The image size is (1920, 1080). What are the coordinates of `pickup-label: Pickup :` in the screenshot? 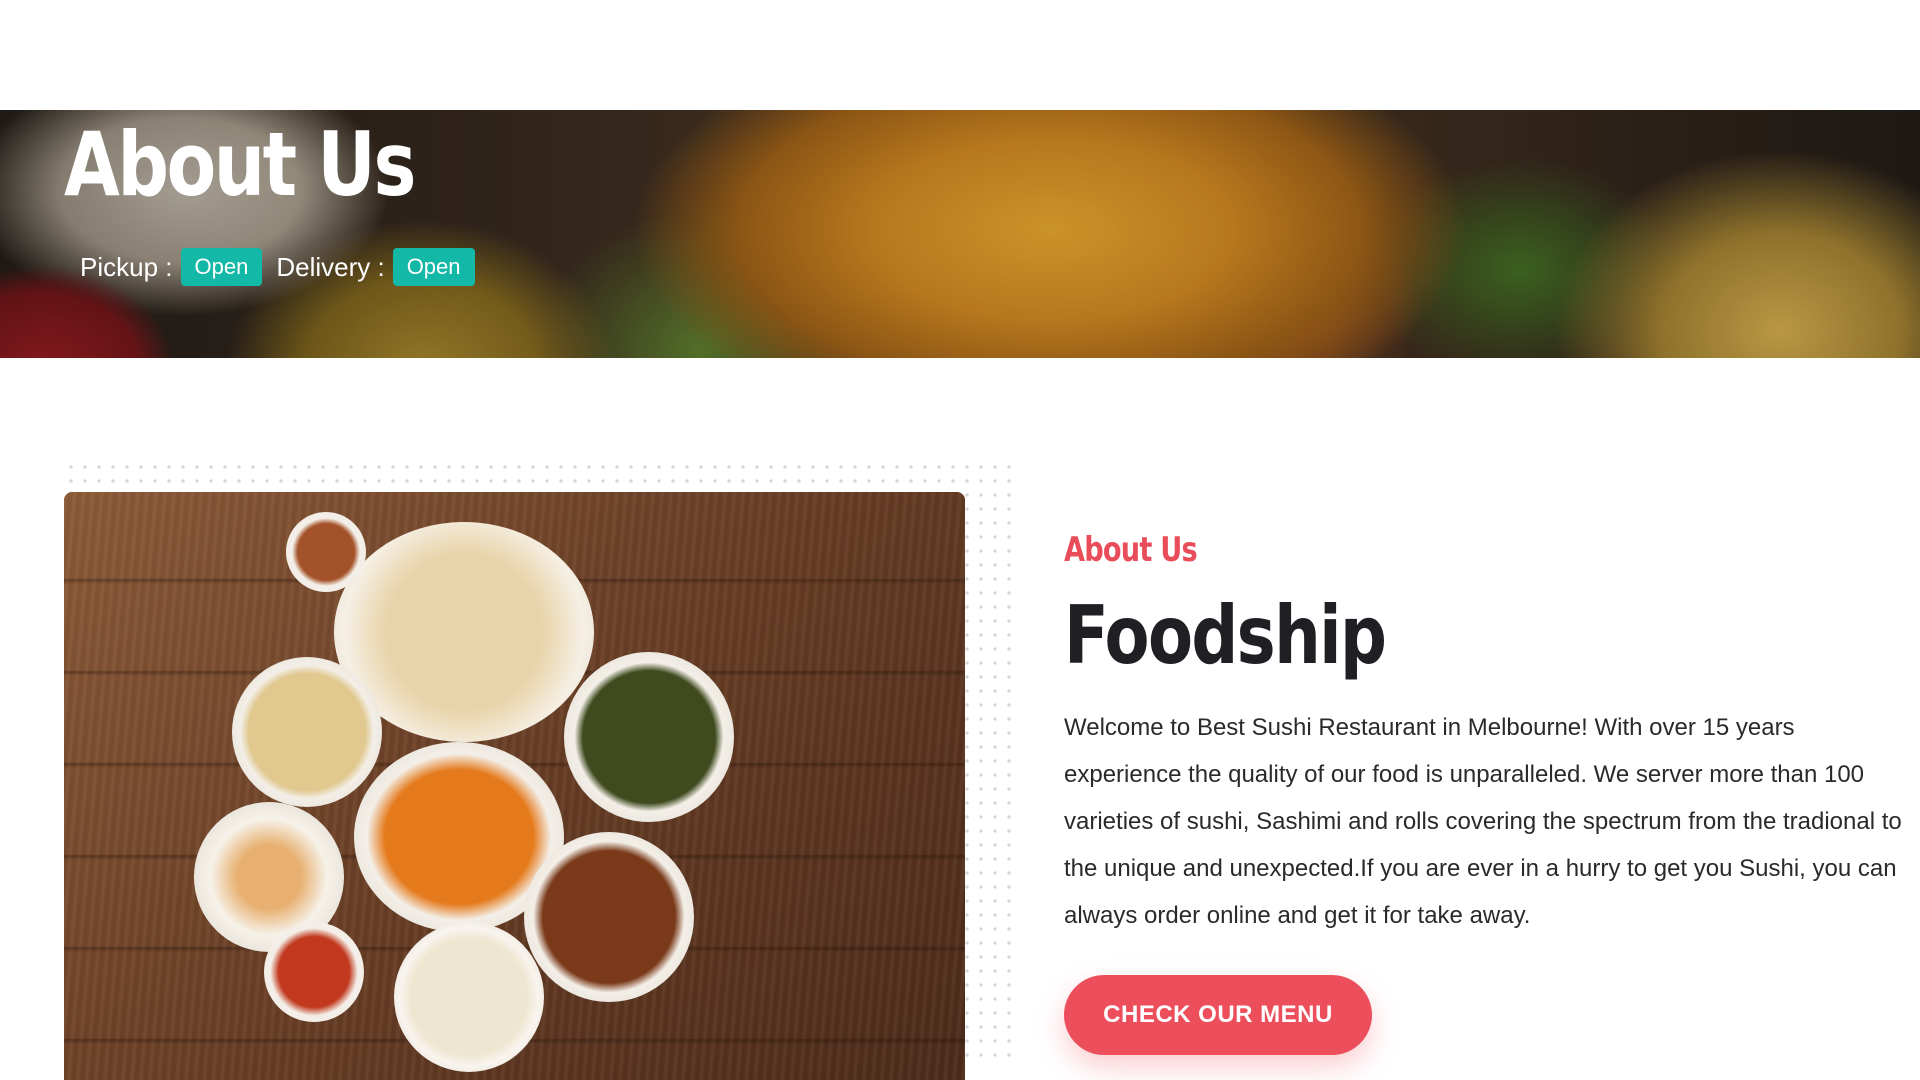 It's located at (126, 266).